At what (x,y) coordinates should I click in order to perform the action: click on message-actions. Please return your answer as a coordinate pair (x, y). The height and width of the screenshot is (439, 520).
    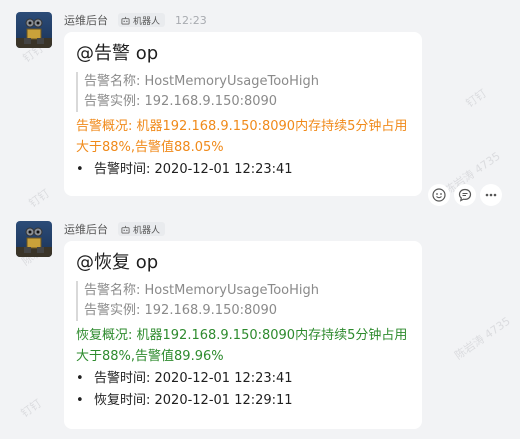
    Looking at the image, I should click on (465, 195).